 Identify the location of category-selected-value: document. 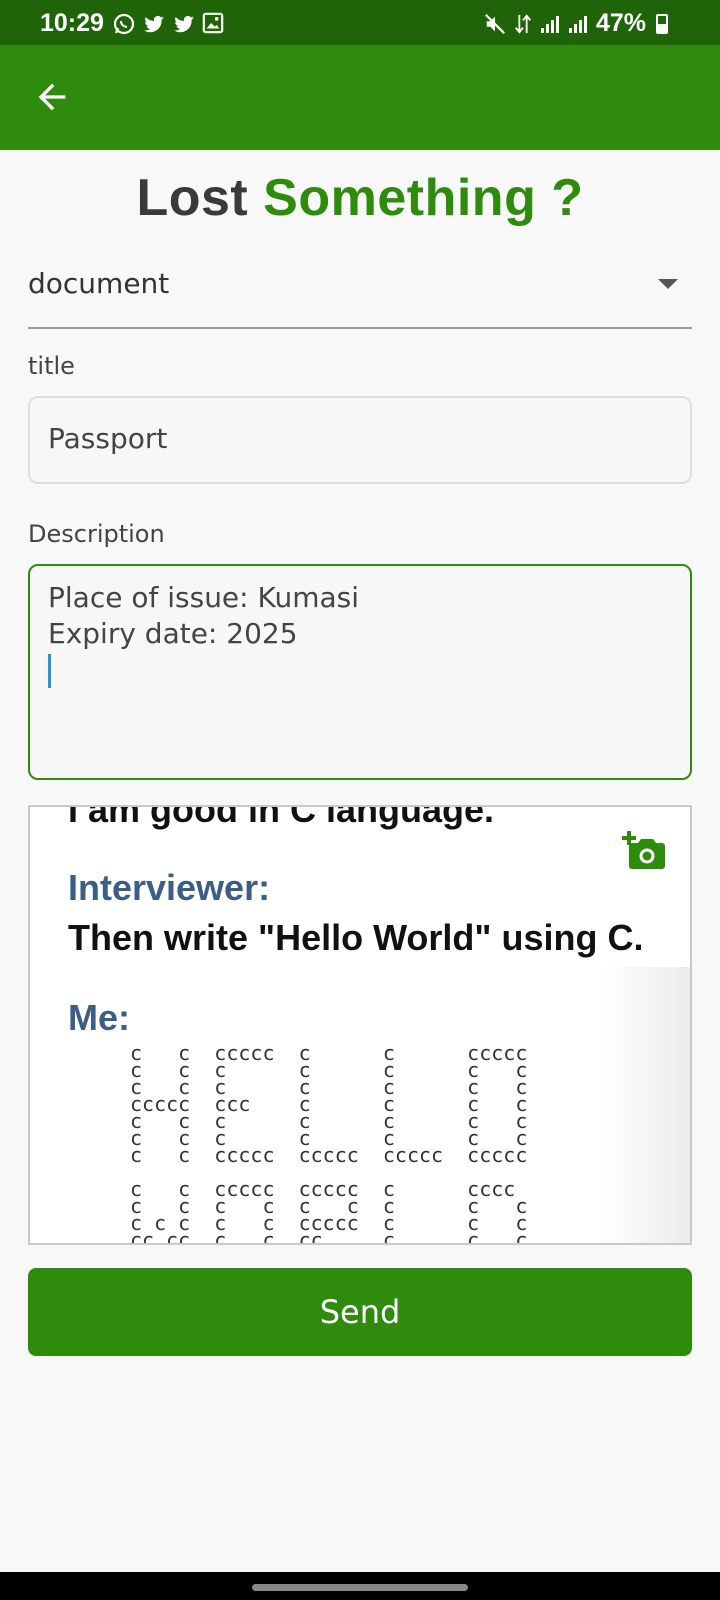
(99, 283).